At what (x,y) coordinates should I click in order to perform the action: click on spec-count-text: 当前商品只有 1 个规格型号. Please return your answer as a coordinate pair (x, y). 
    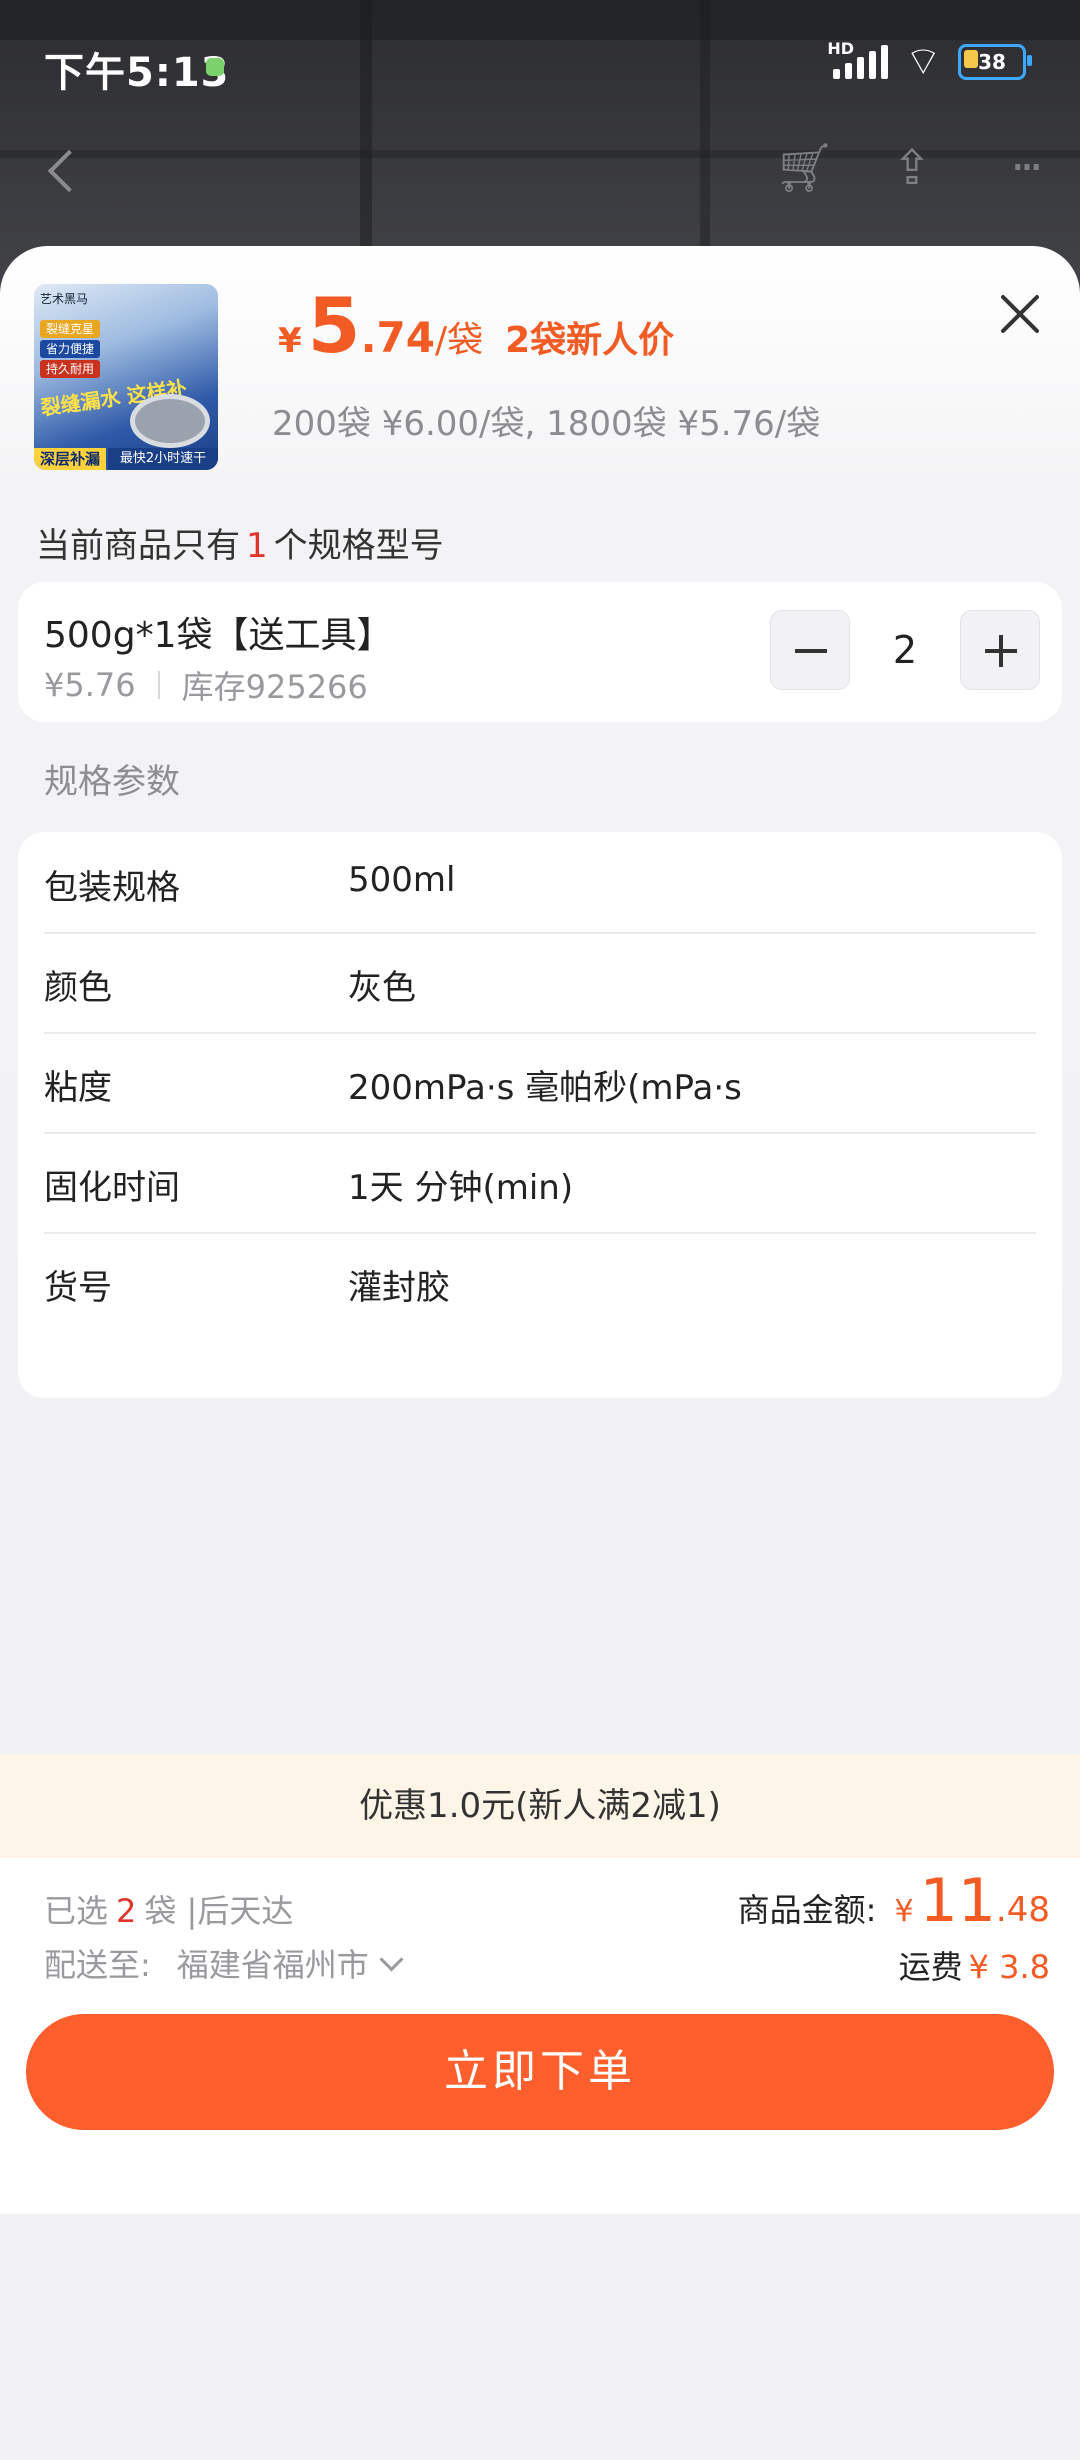
    Looking at the image, I should click on (240, 546).